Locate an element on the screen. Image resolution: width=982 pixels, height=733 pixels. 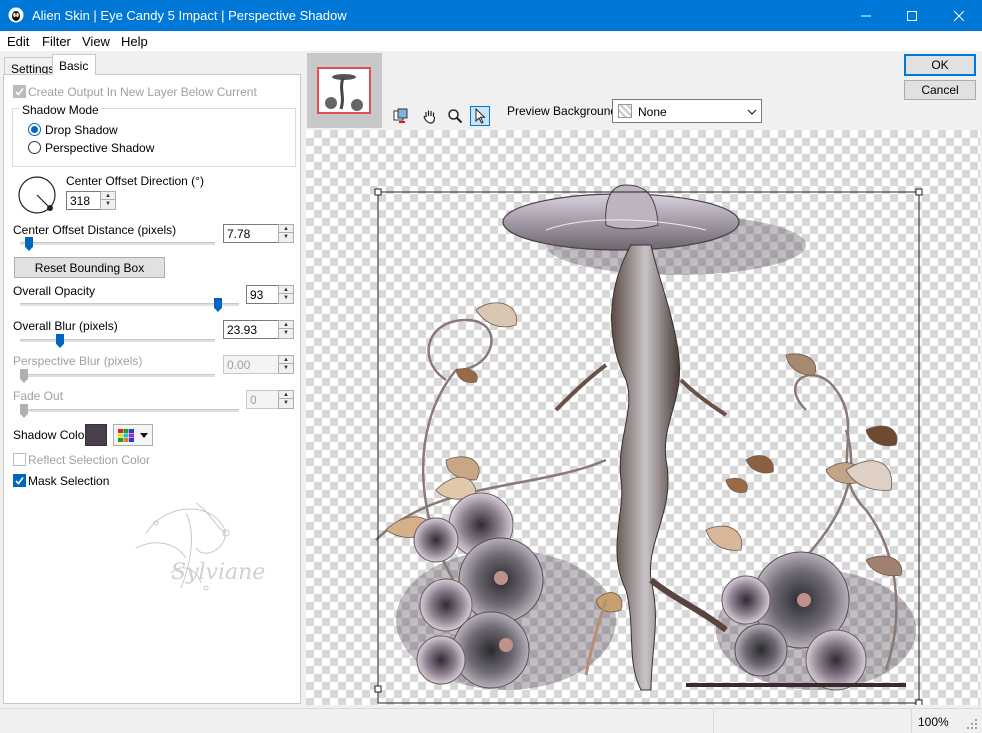
overall-blur-slider is located at coordinates (60, 341).